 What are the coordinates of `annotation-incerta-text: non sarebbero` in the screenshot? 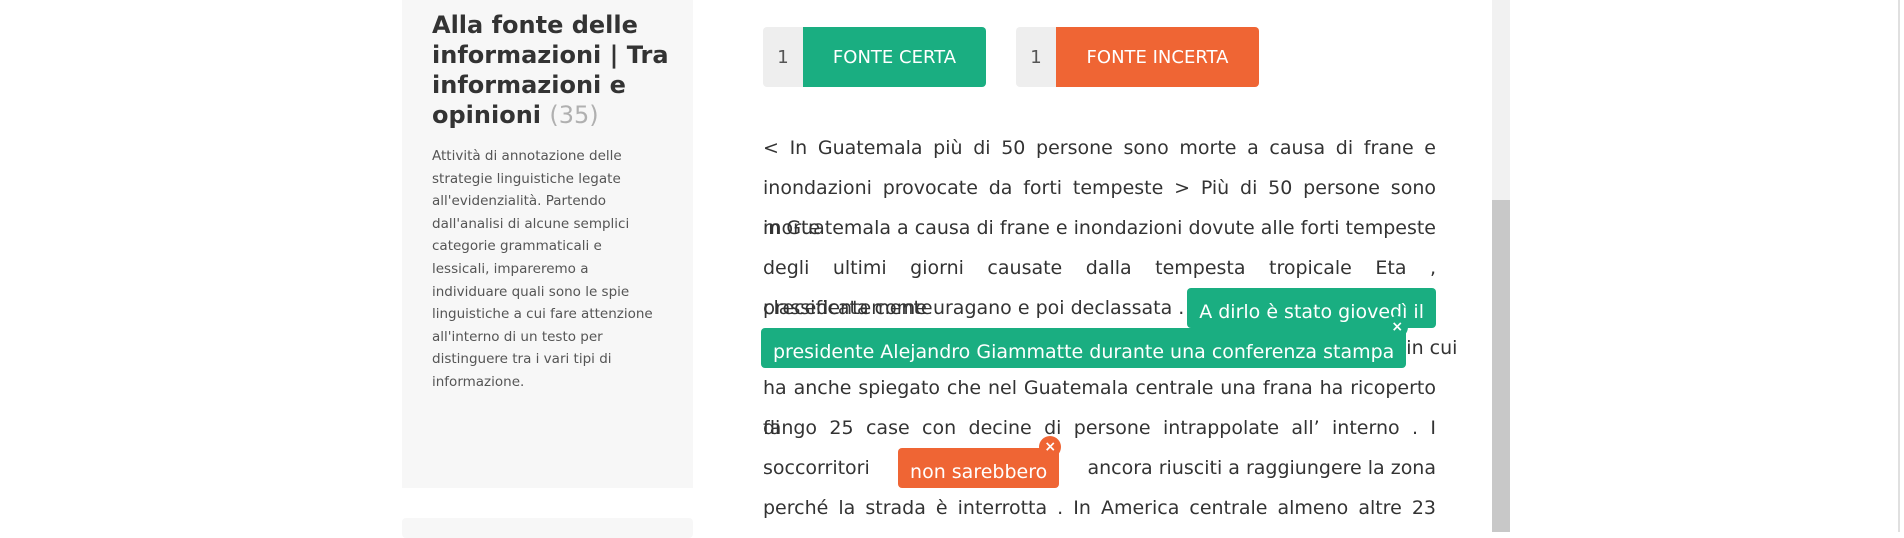 It's located at (979, 472).